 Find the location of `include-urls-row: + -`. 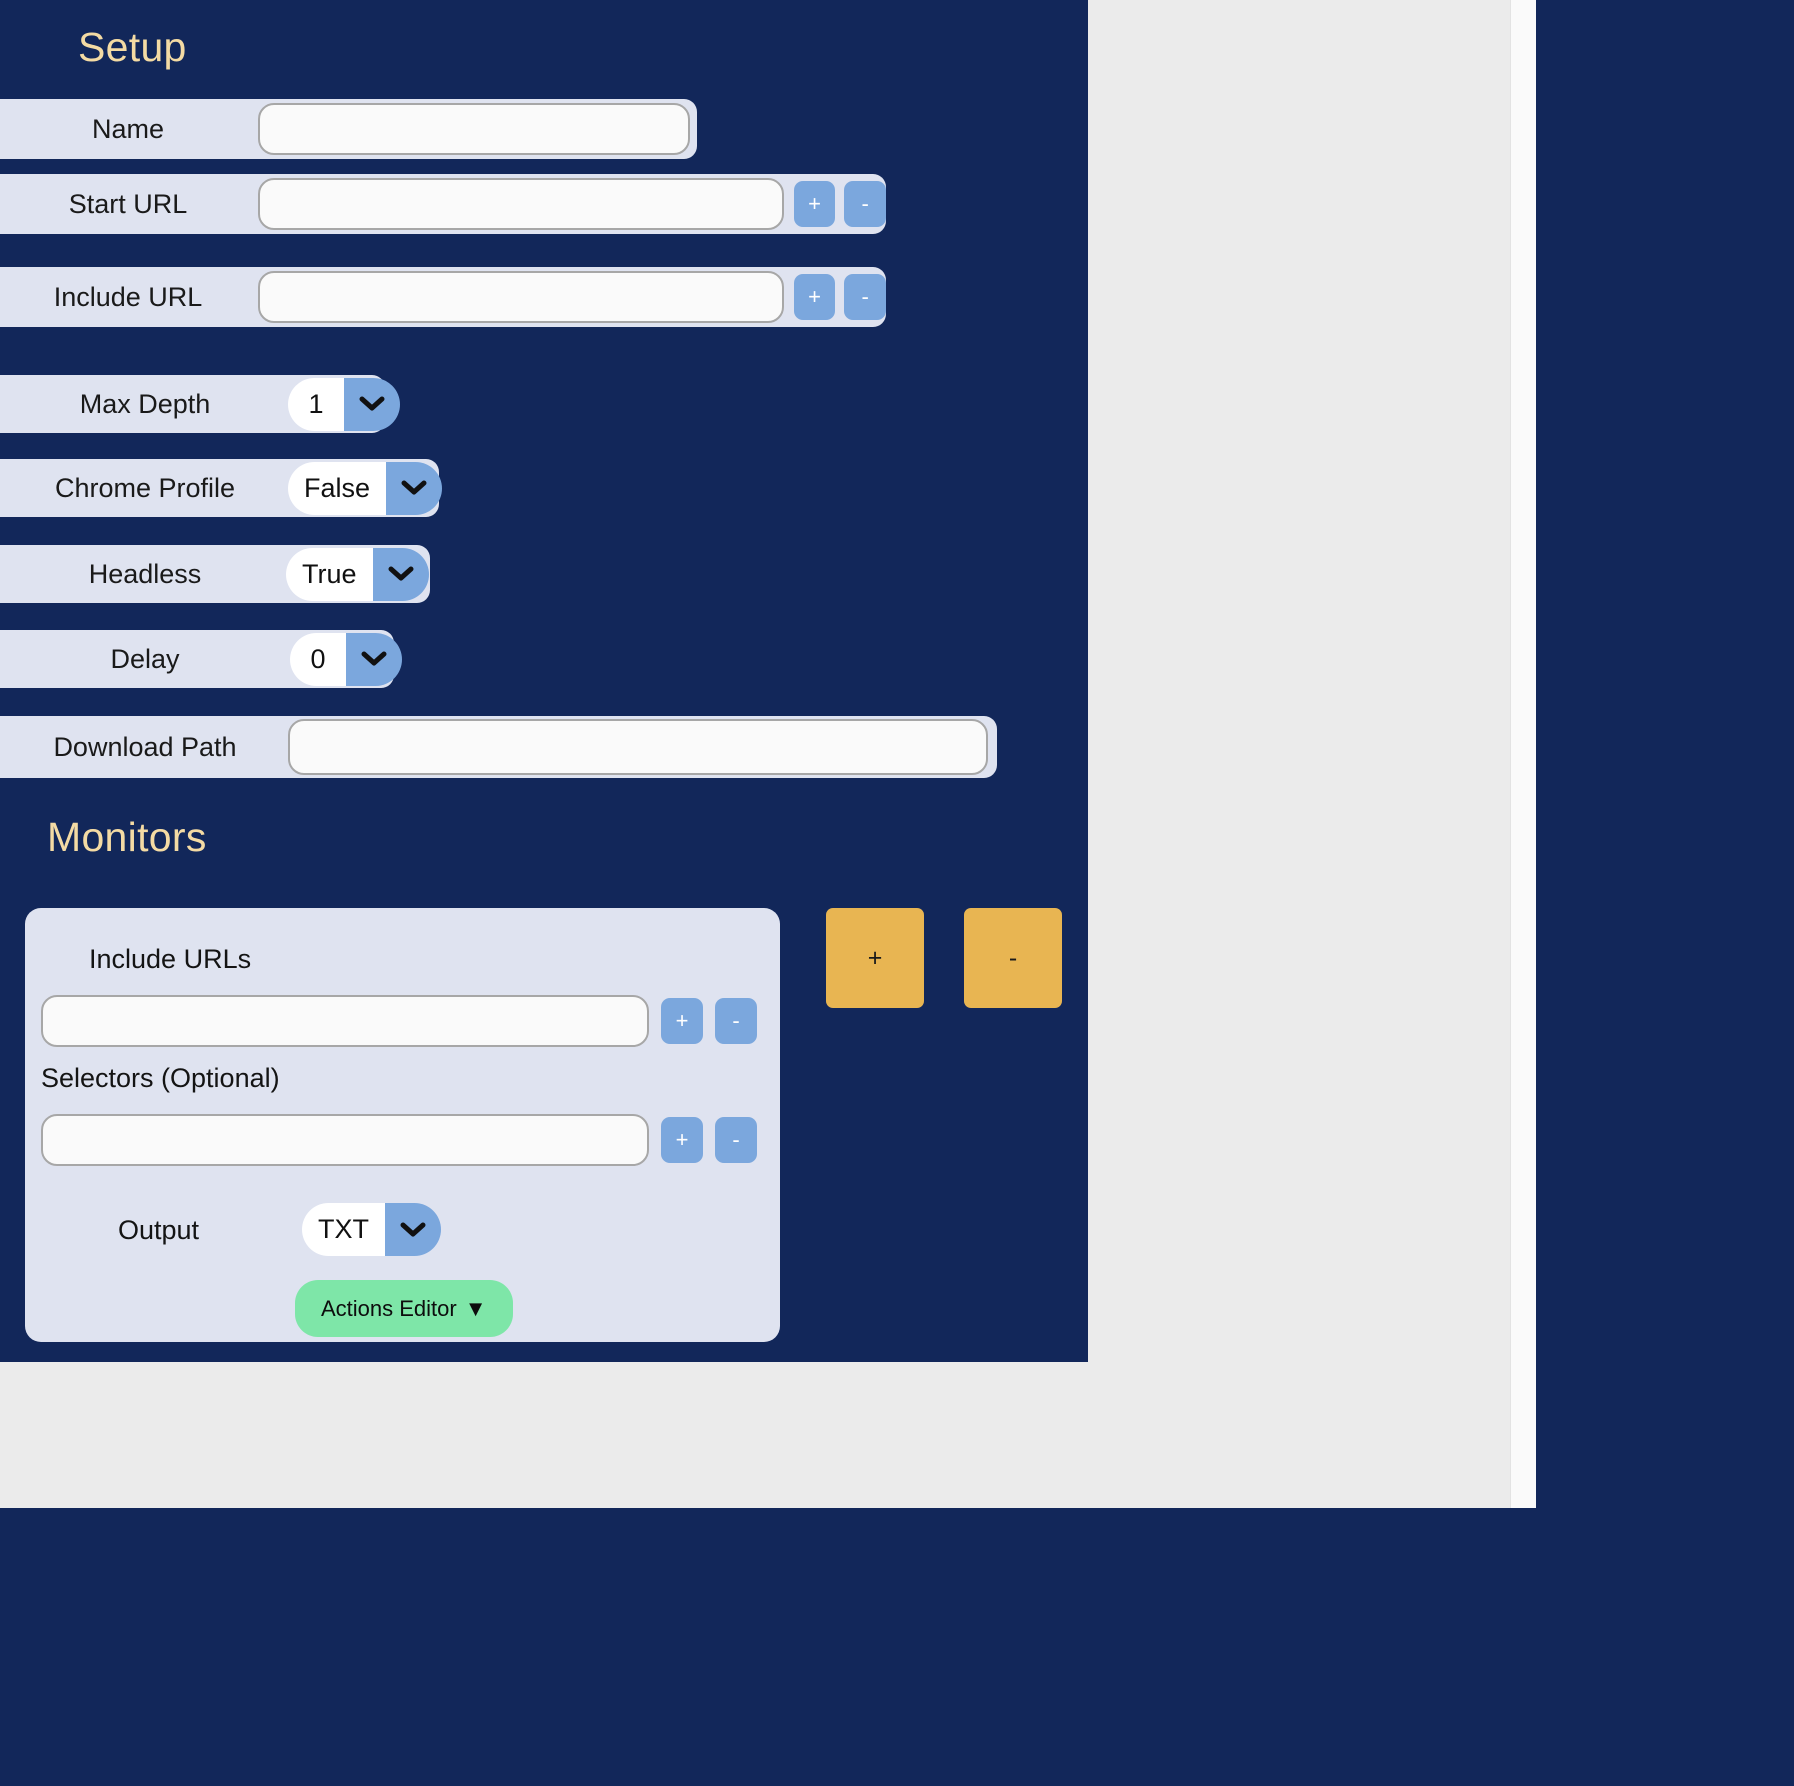

include-urls-row: + - is located at coordinates (399, 1021).